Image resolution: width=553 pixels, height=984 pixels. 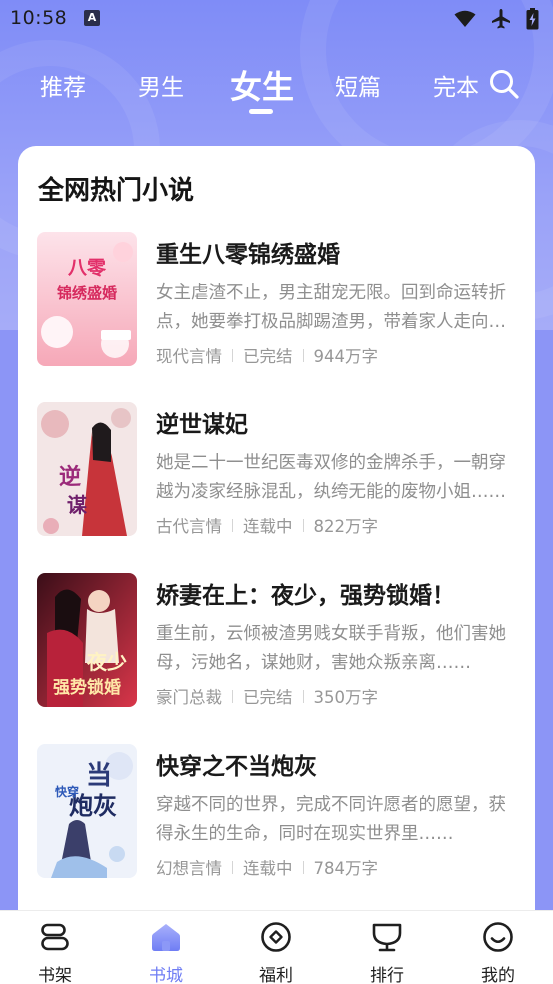 I want to click on search-button, so click(x=504, y=84).